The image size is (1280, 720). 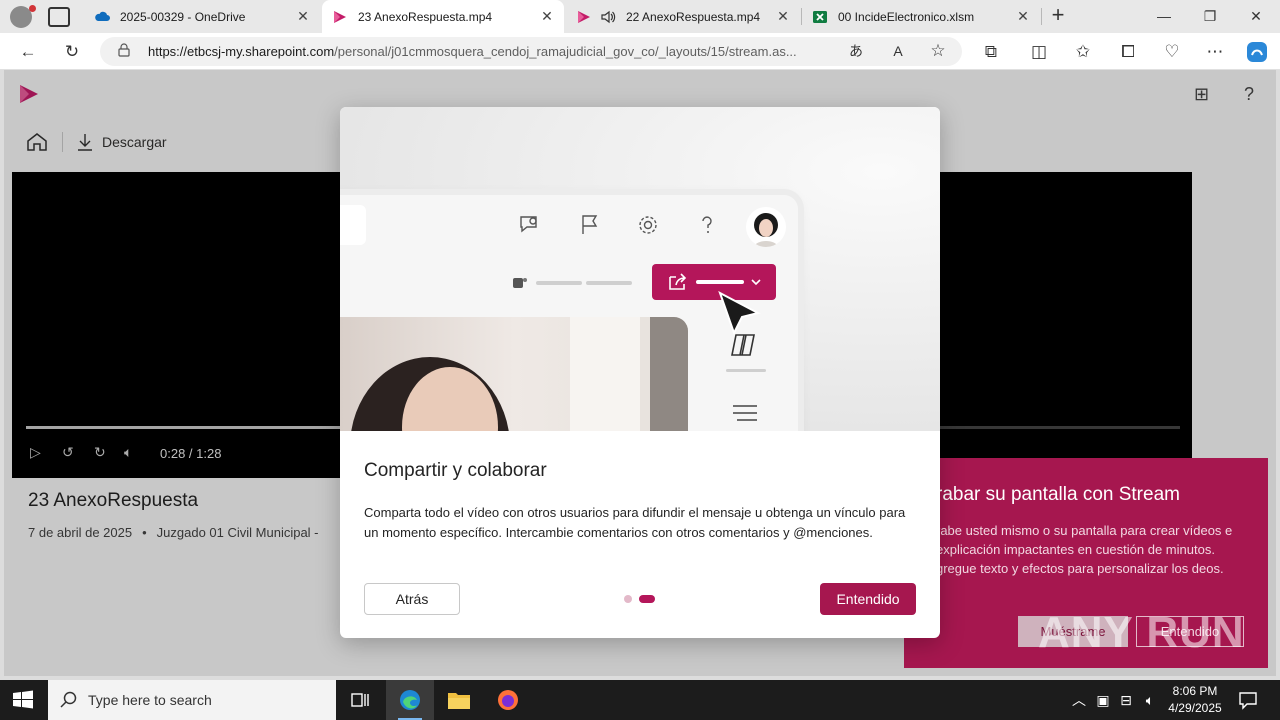 What do you see at coordinates (1079, 700) in the screenshot?
I see `tray-chevron-up-icon: ︿` at bounding box center [1079, 700].